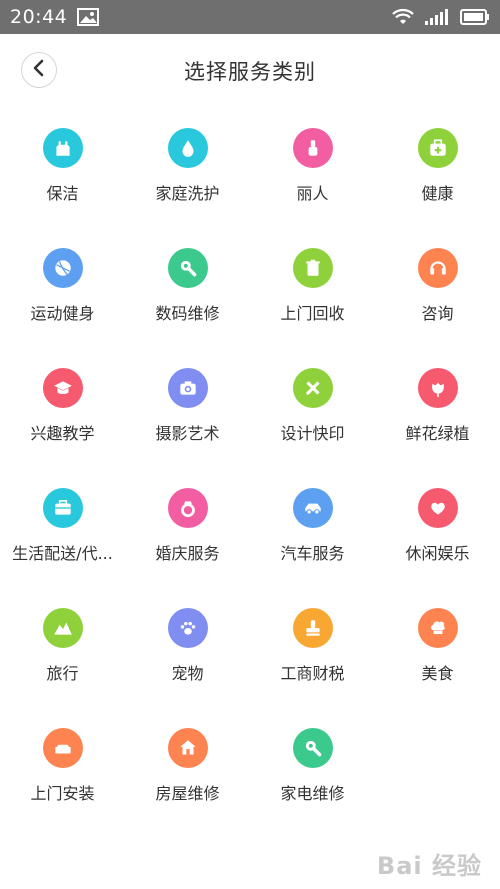 The width and height of the screenshot is (500, 889). What do you see at coordinates (187, 433) in the screenshot?
I see `category-label: 摄影艺术` at bounding box center [187, 433].